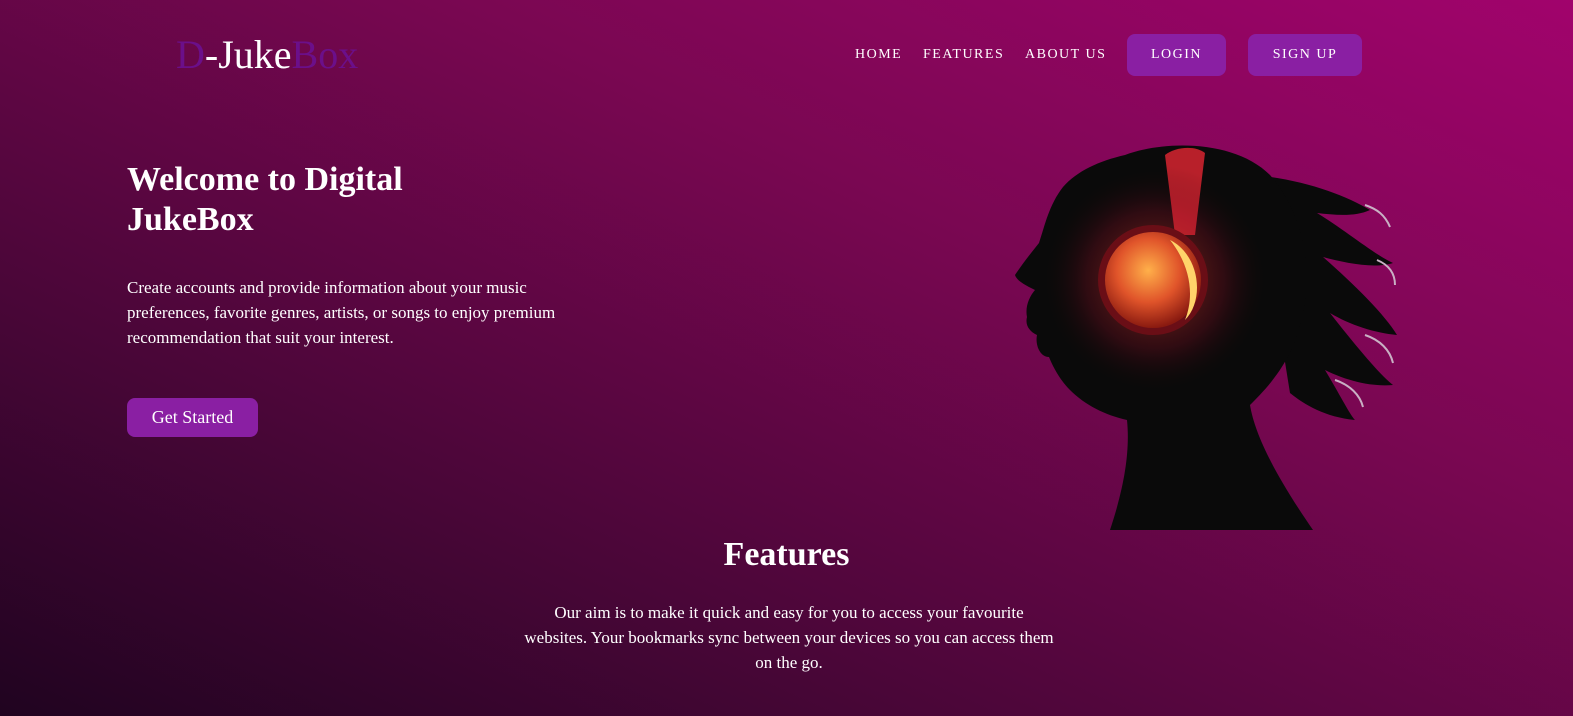 This screenshot has height=716, width=1573. Describe the element at coordinates (1205, 335) in the screenshot. I see `headphones-silhouette-icon` at that location.